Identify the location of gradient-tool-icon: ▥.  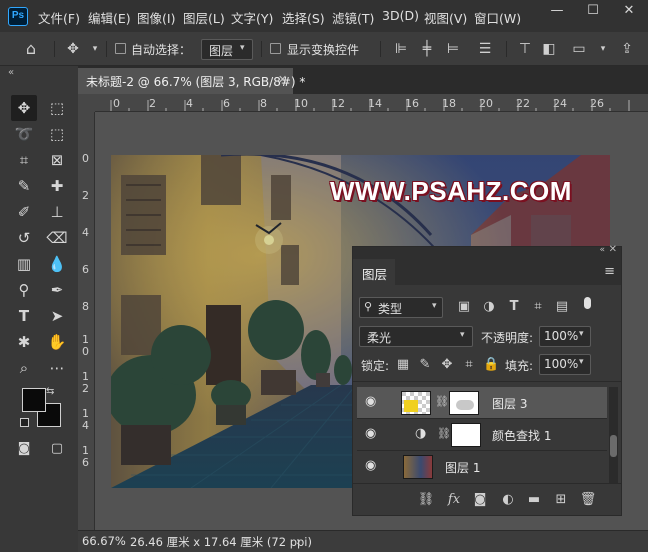
(24, 264).